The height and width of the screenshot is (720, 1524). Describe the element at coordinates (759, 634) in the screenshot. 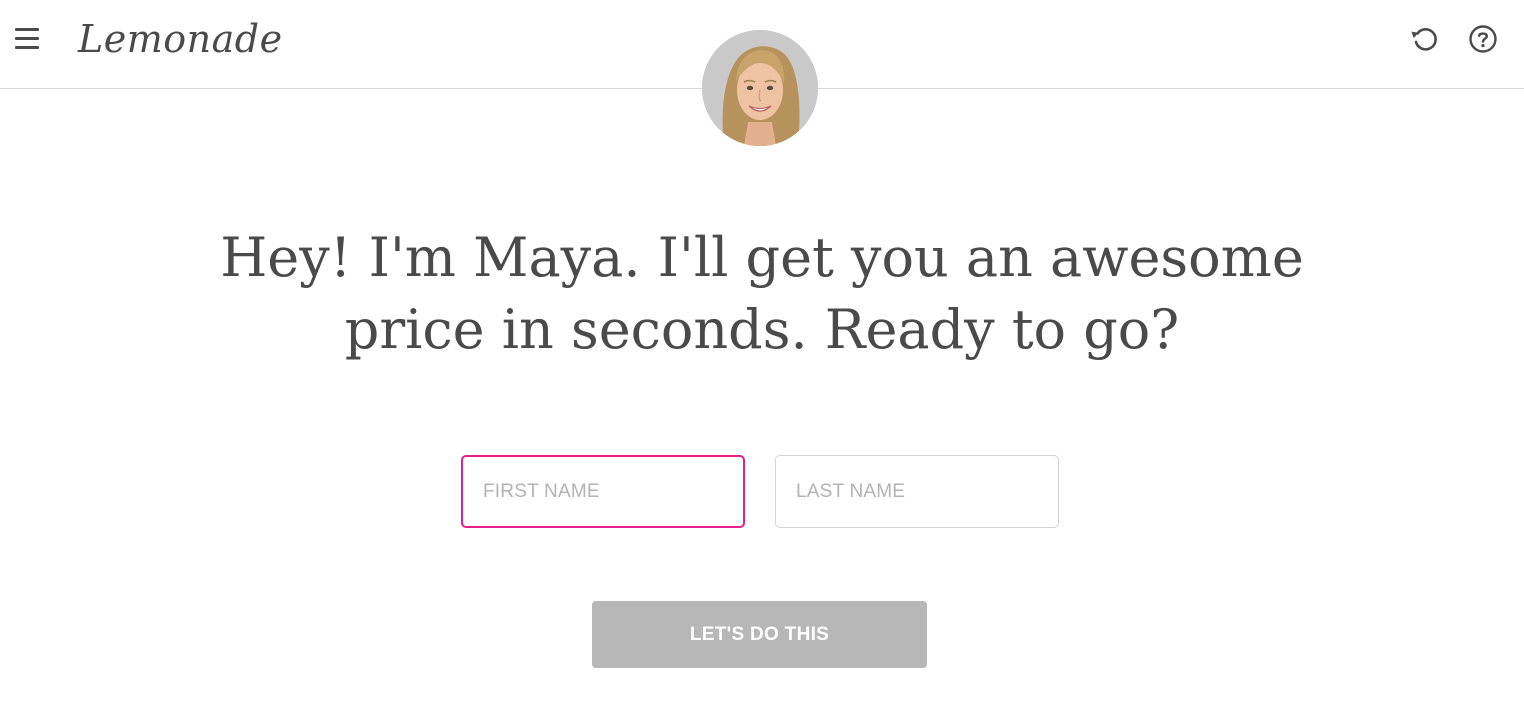

I see `lets-do-this-button: LET'S DO THIS` at that location.